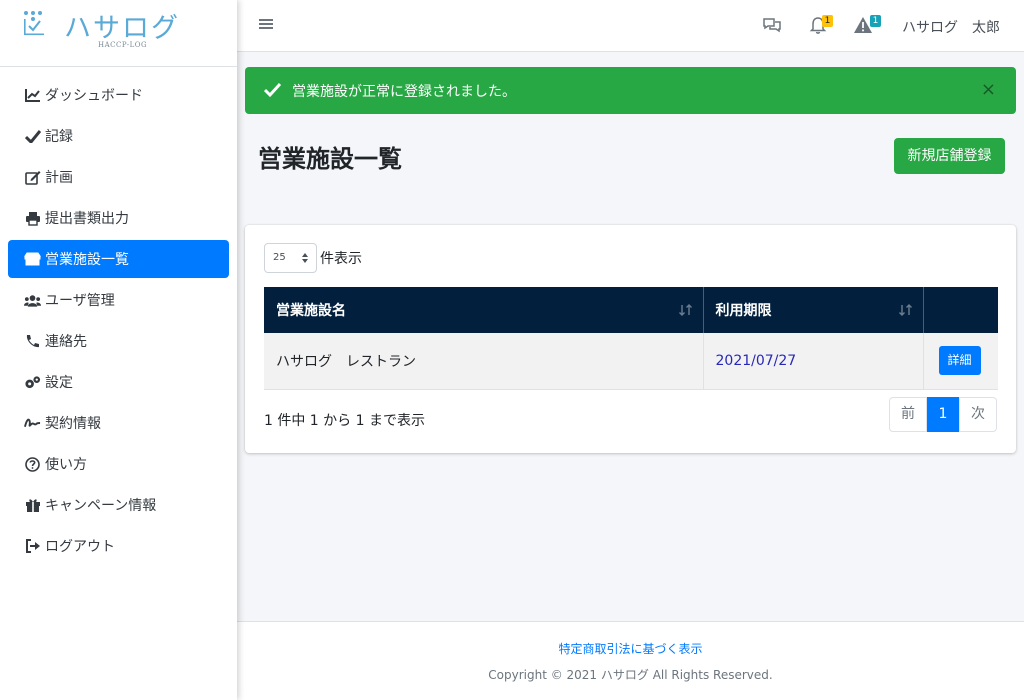 The width and height of the screenshot is (1024, 700). Describe the element at coordinates (66, 465) in the screenshot. I see `sidebar-item-label: 使い方` at that location.